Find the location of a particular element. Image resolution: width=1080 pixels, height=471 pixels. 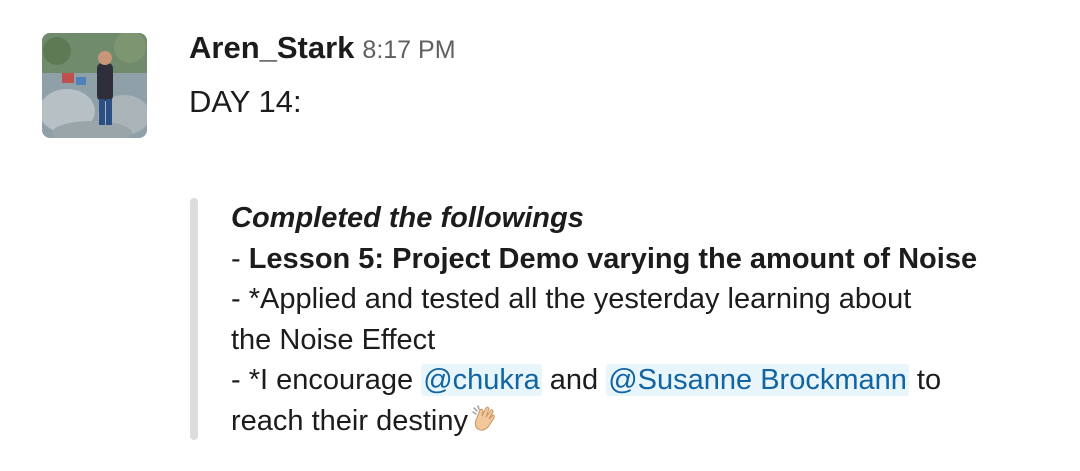

timestamp: 8:17 PM is located at coordinates (408, 50).